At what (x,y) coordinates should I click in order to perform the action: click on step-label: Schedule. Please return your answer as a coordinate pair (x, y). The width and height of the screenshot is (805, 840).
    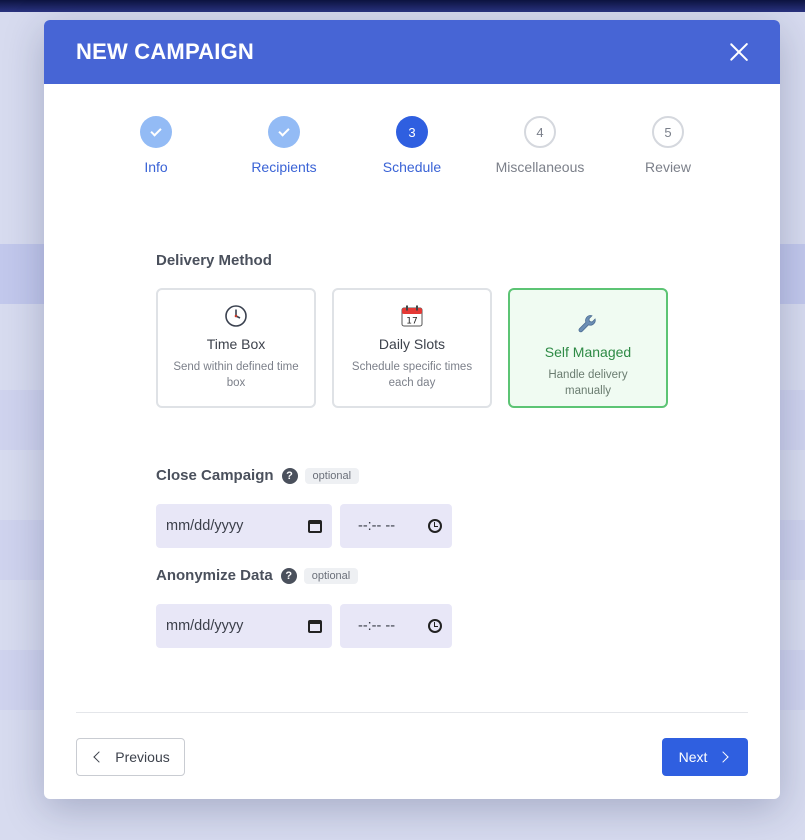
    Looking at the image, I should click on (412, 167).